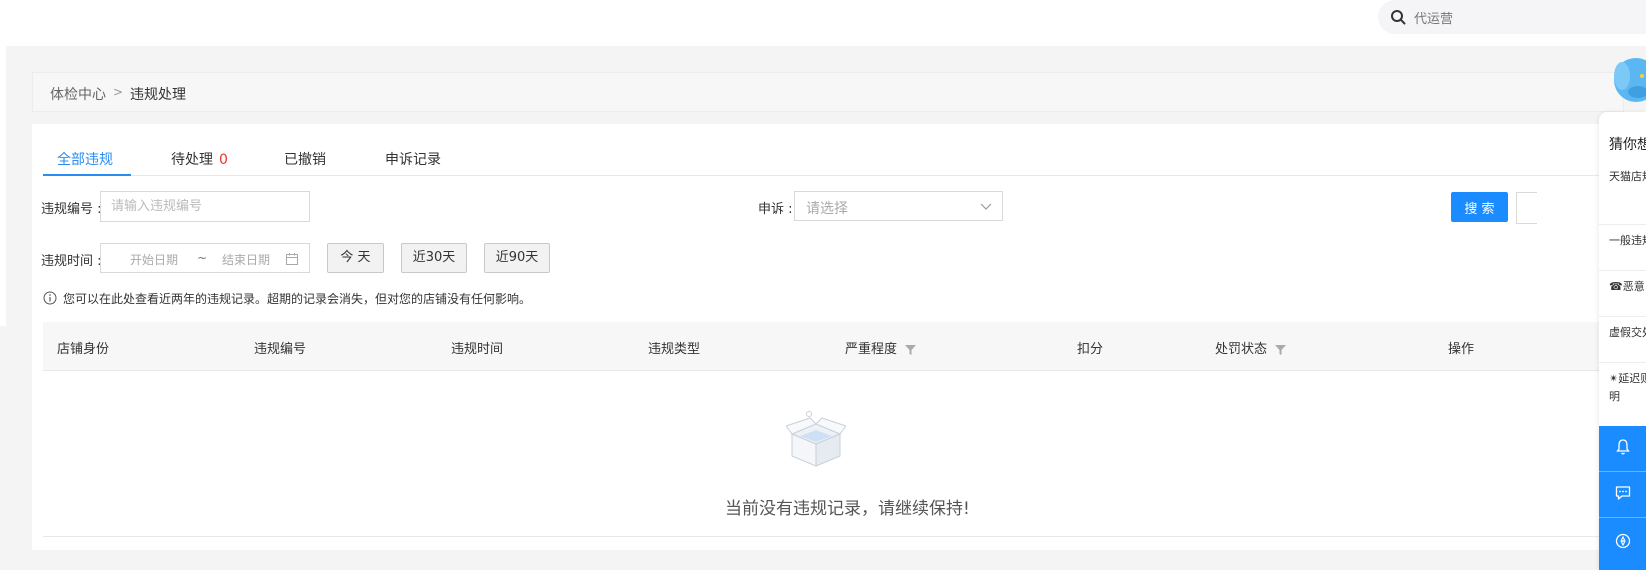  Describe the element at coordinates (280, 349) in the screenshot. I see `column-violation-no: 违规编号` at that location.